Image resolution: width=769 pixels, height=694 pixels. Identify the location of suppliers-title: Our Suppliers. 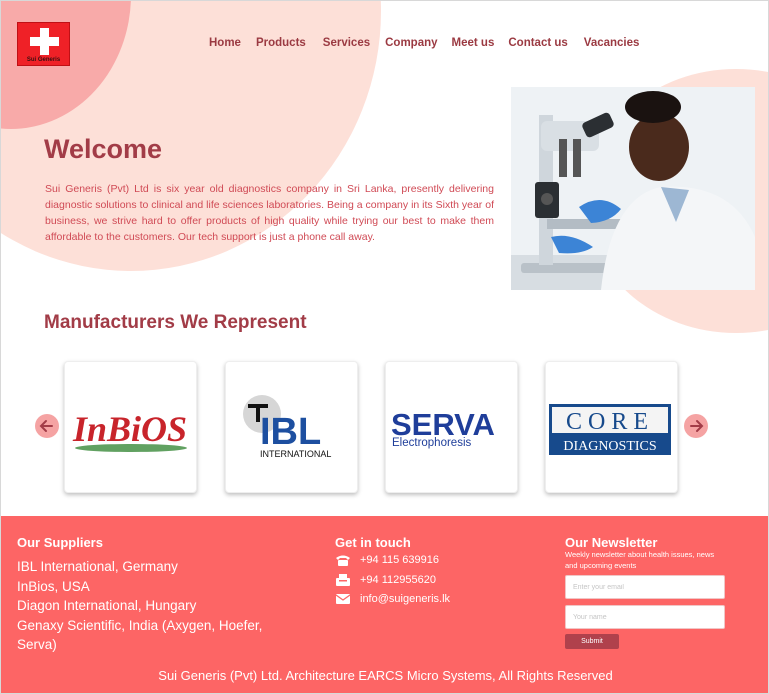
(60, 542).